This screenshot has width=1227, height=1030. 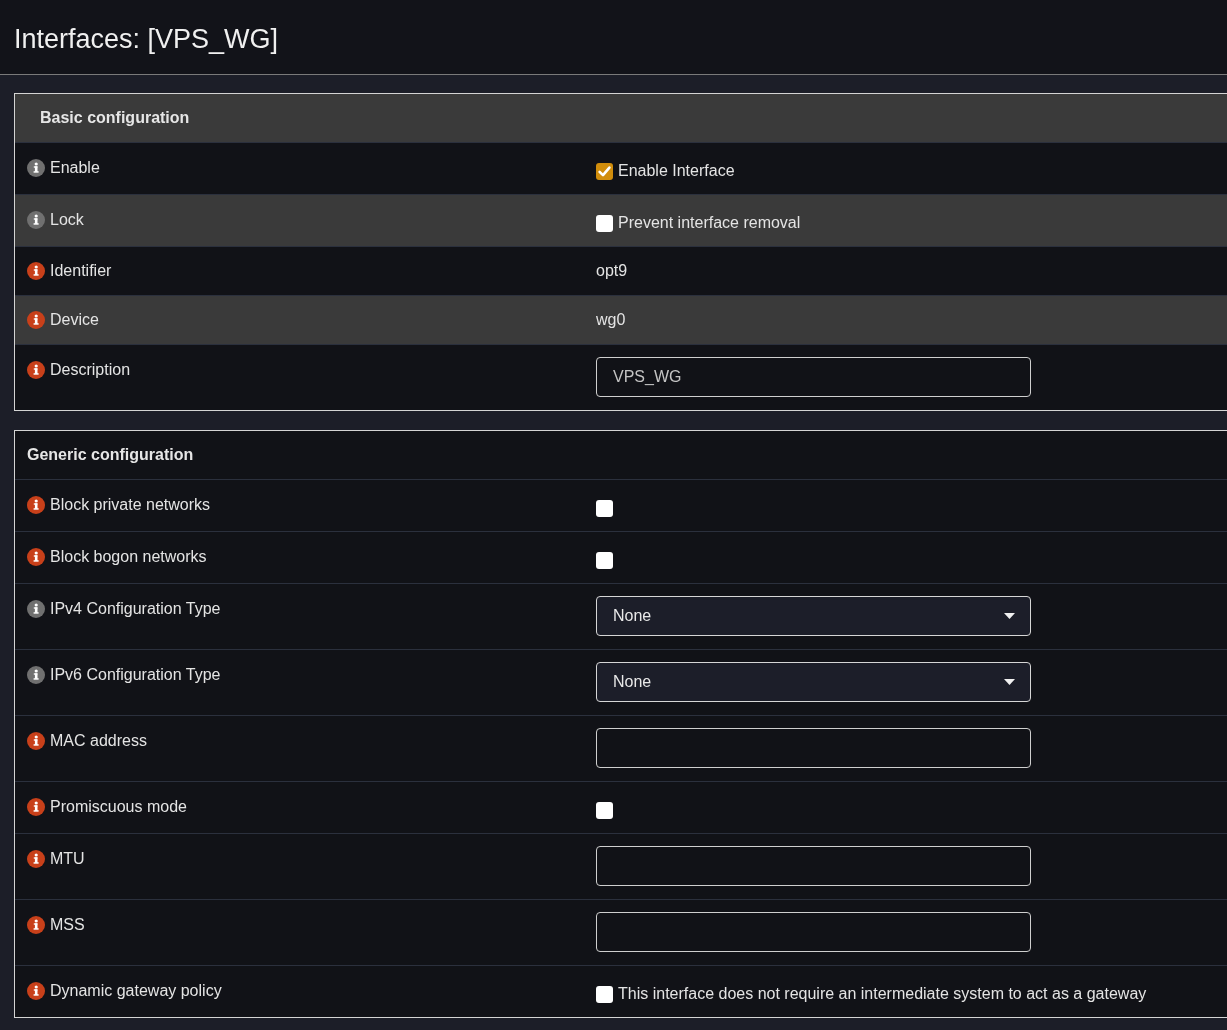 I want to click on field-label: Description, so click(x=90, y=370).